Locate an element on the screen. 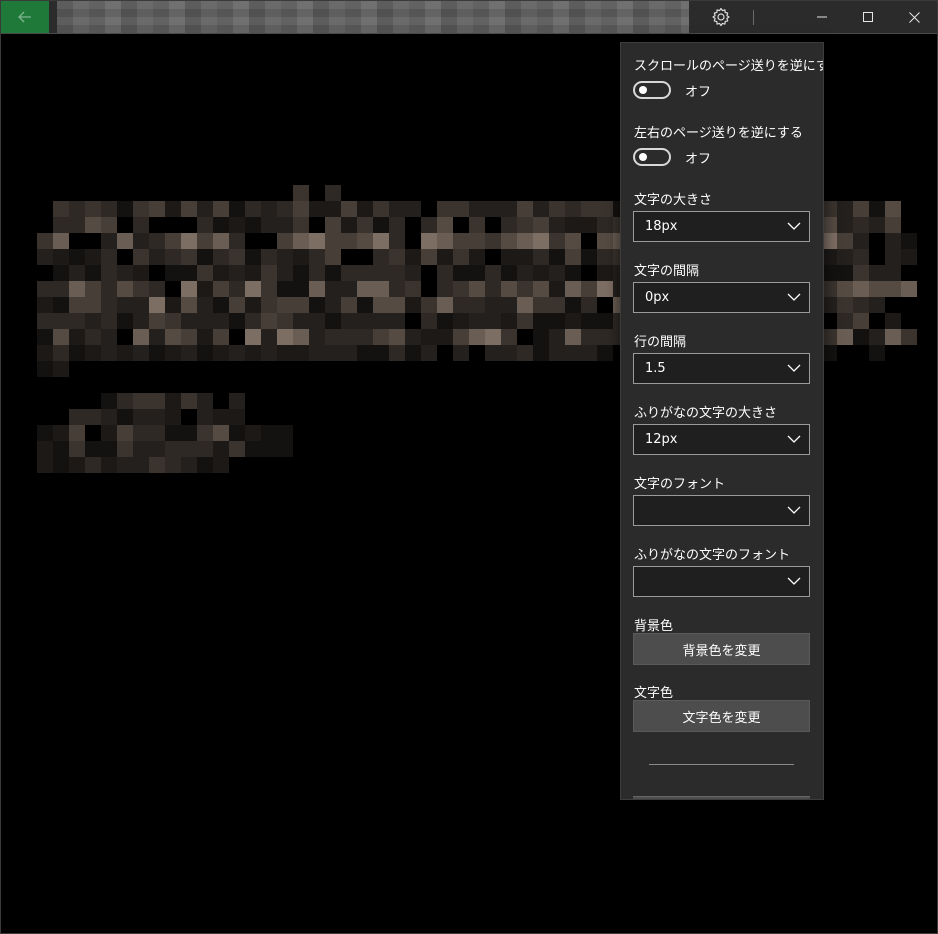 This screenshot has width=938, height=934. font-size-select: 18px is located at coordinates (721, 226).